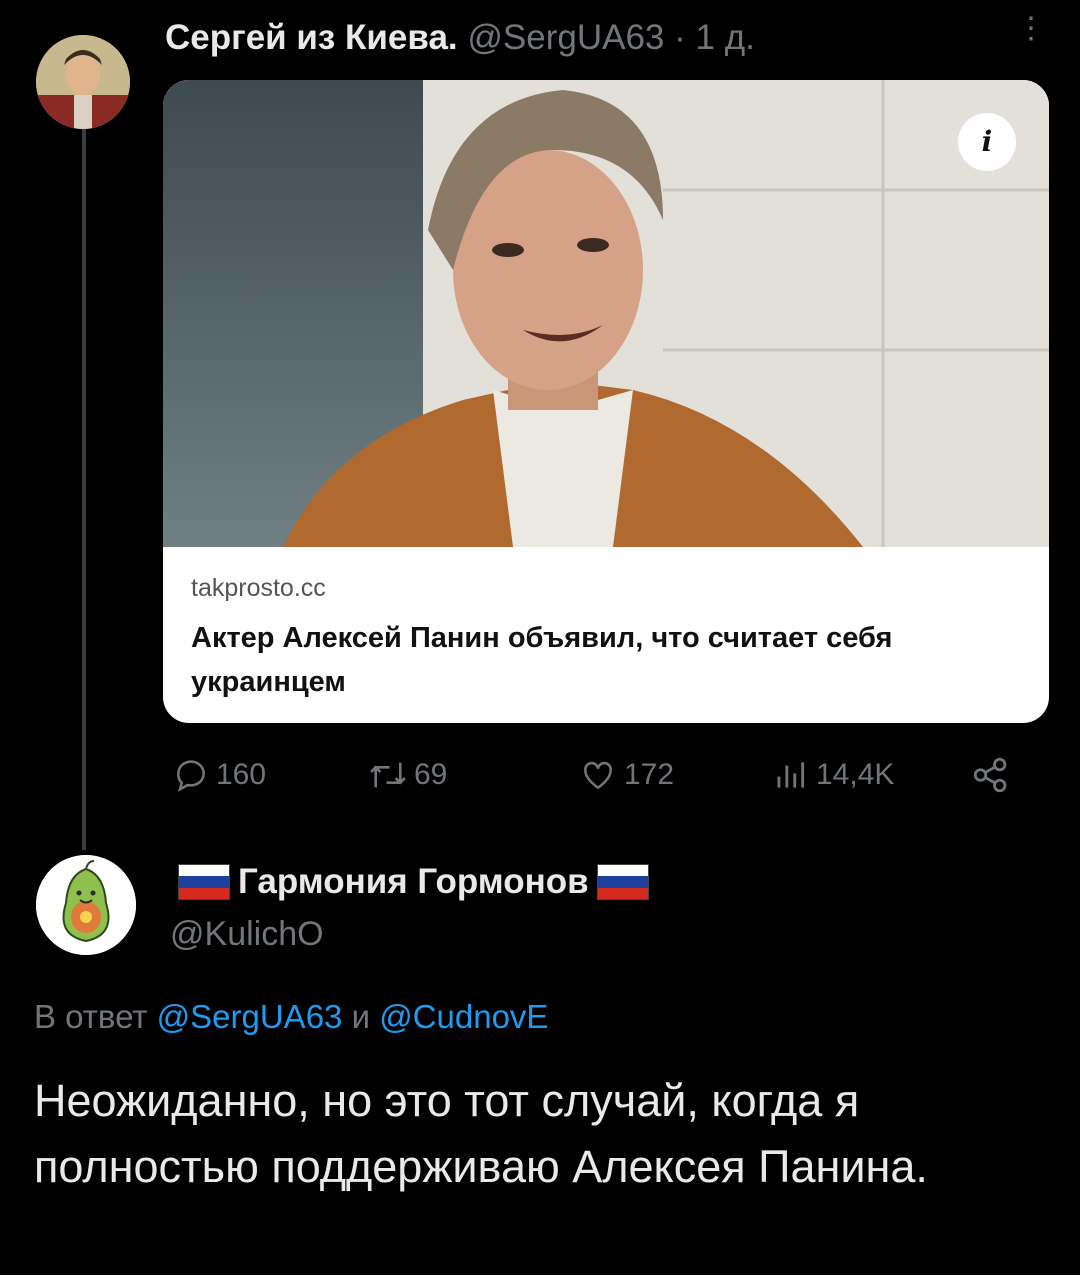 This screenshot has width=1080, height=1275. Describe the element at coordinates (791, 775) in the screenshot. I see `views-icon` at that location.